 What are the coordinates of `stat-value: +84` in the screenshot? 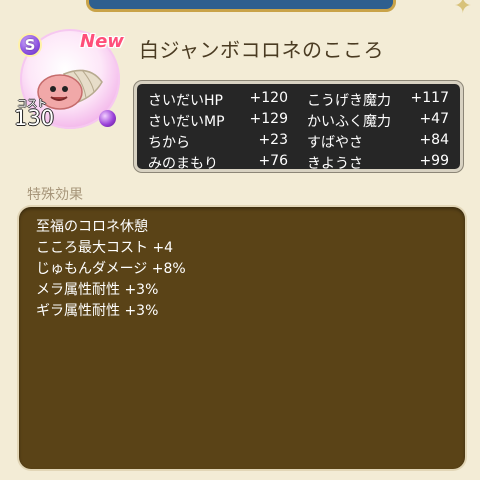 It's located at (434, 140).